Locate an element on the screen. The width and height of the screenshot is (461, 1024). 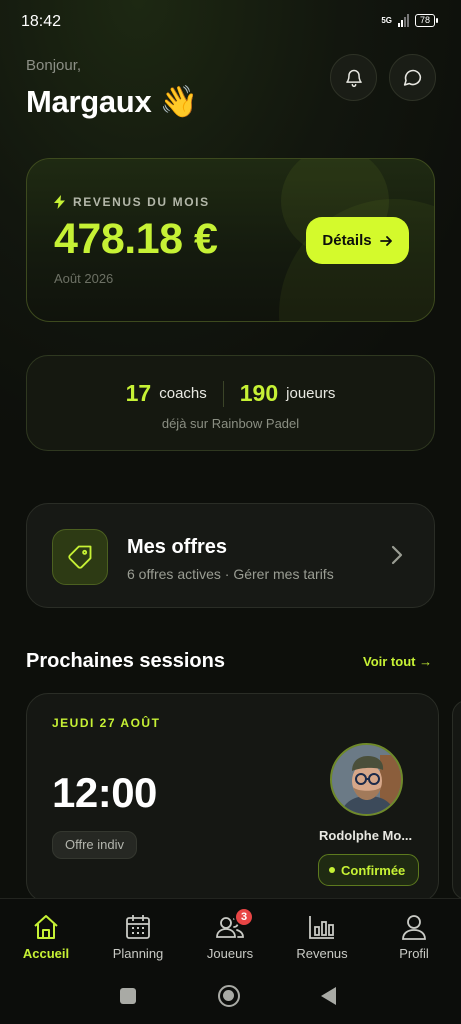
session-offer-chip: Offre indiv is located at coordinates (95, 845).